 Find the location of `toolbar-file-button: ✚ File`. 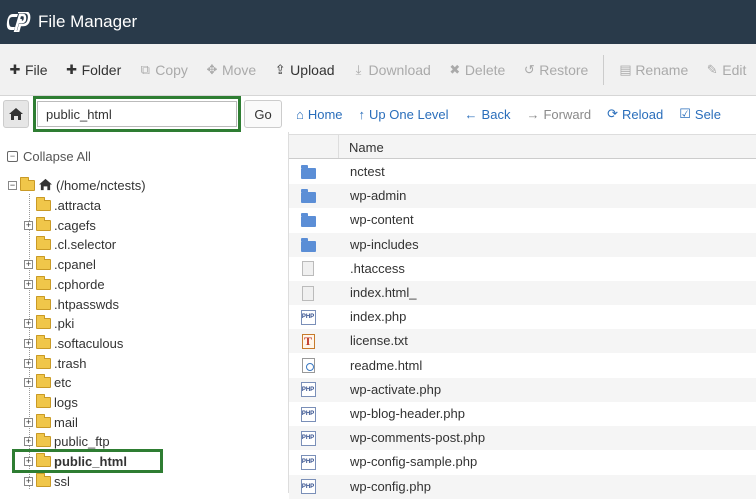

toolbar-file-button: ✚ File is located at coordinates (28, 70).